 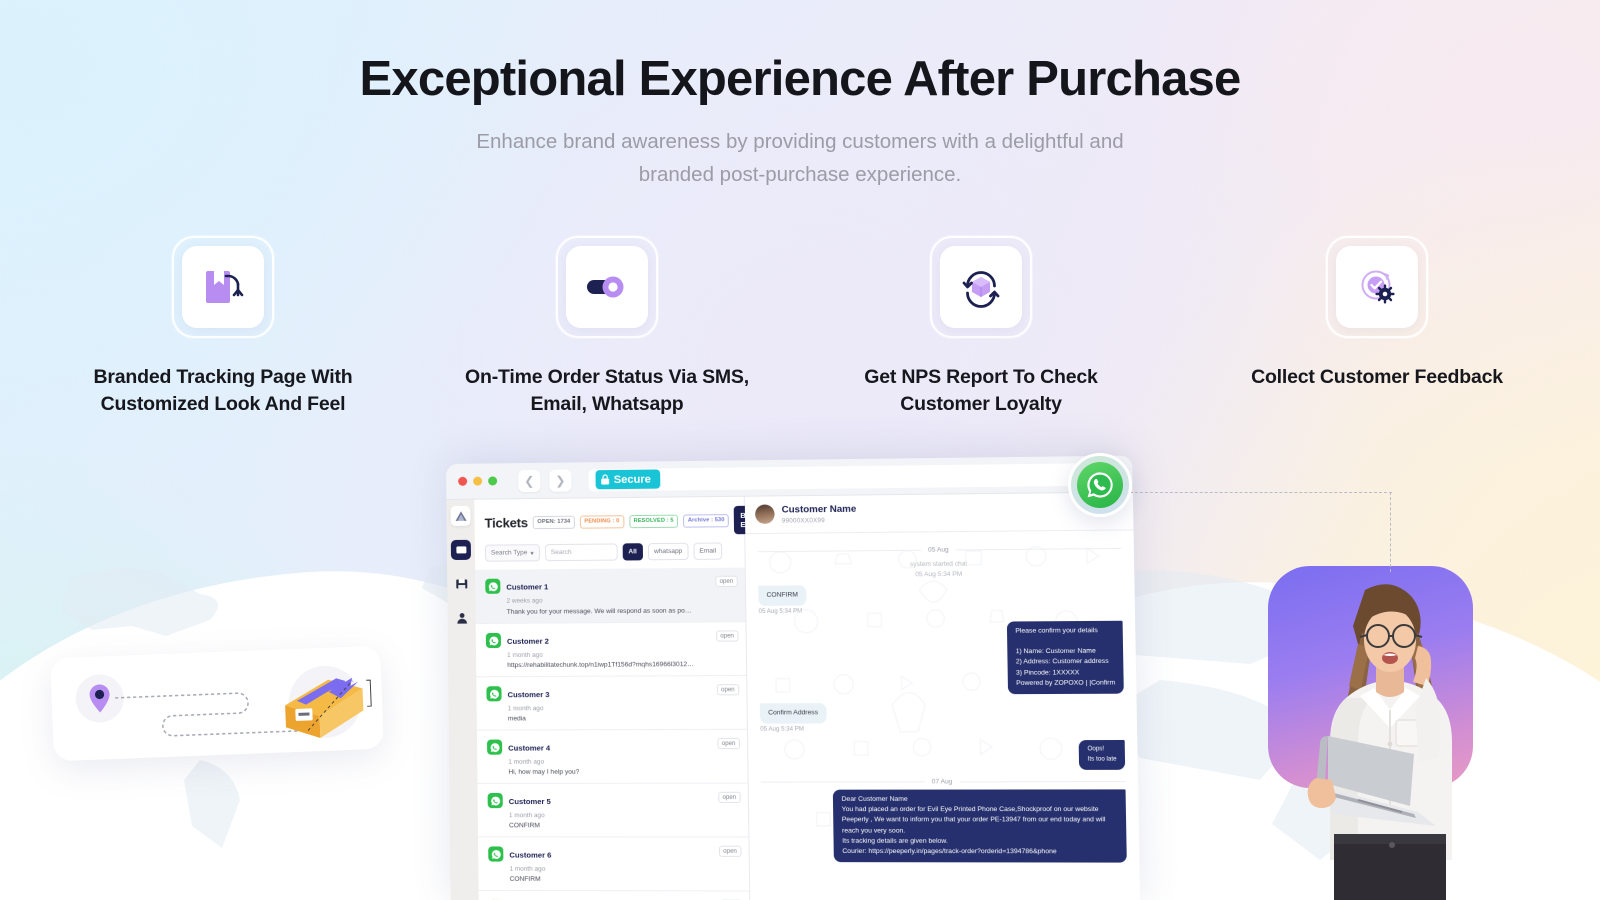 I want to click on toggle-switch-icon, so click(x=605, y=287).